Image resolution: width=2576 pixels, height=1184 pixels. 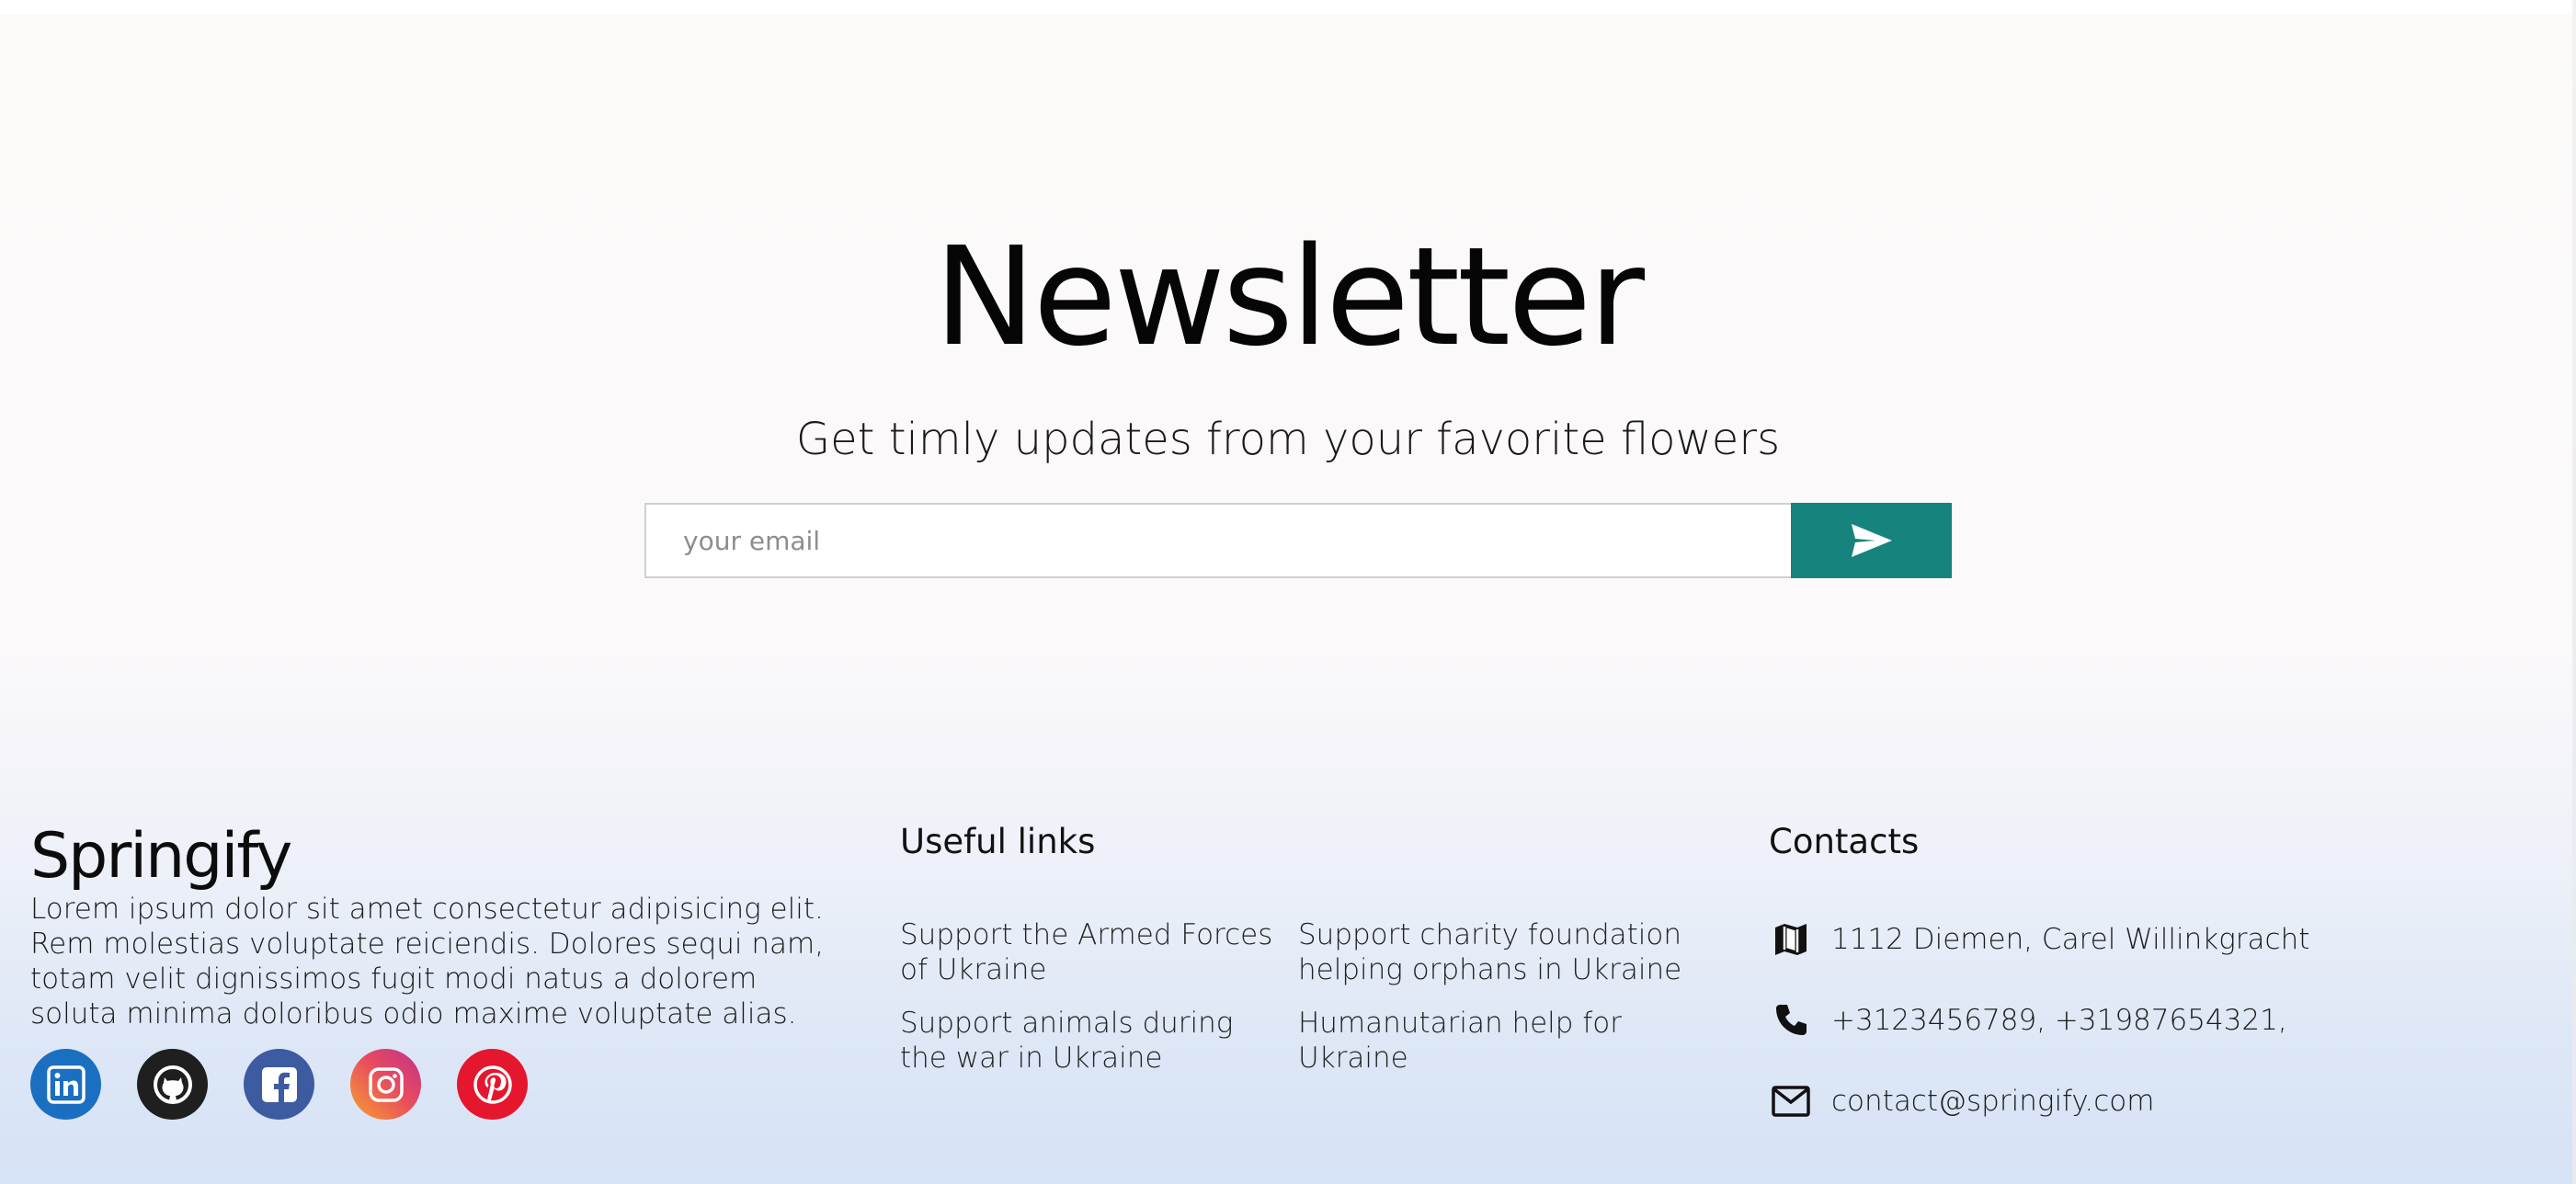 I want to click on pinterest-icon, so click(x=492, y=1084).